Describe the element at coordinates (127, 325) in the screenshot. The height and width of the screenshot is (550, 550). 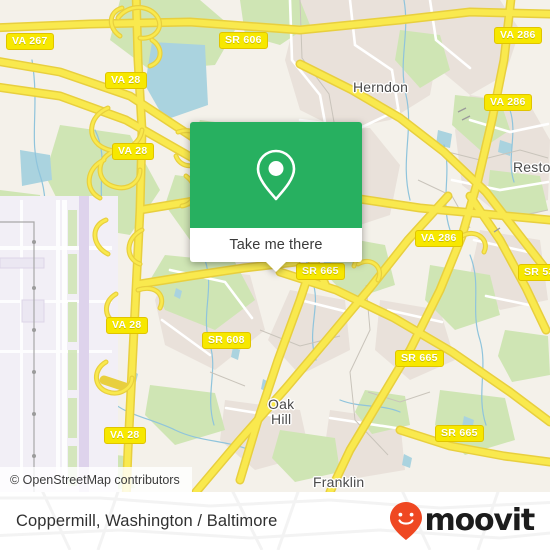
I see `road-shield-va-28-c: VA 28` at that location.